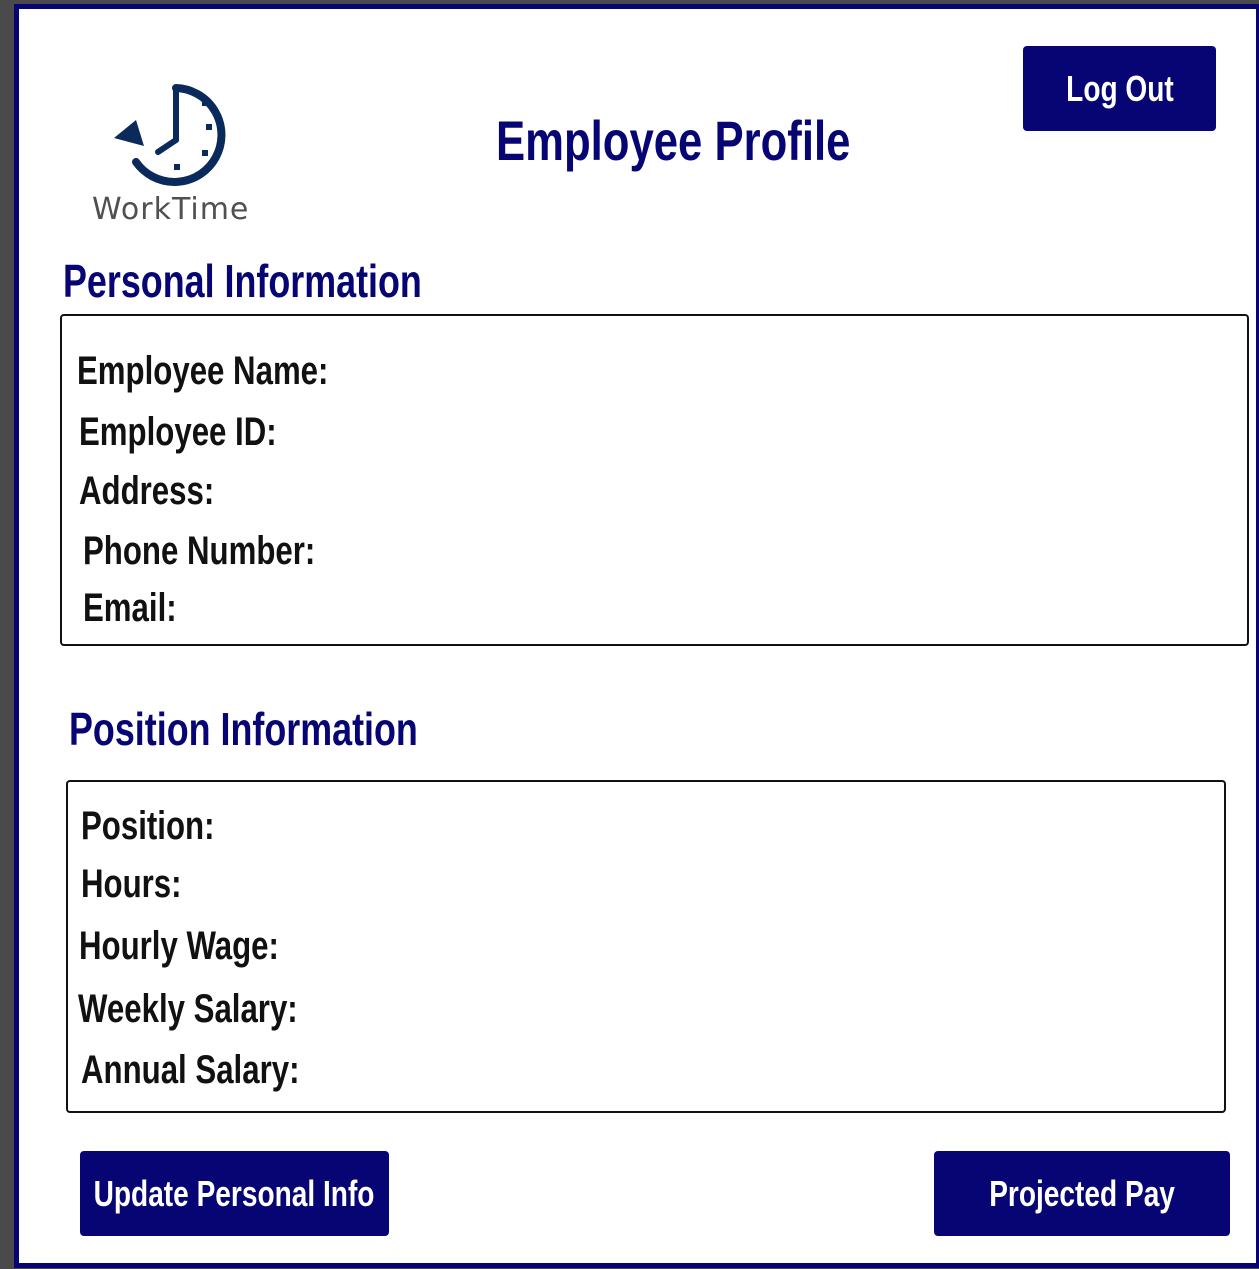 This screenshot has height=1269, width=1259. What do you see at coordinates (1119, 88) in the screenshot?
I see `logout-button: Log Out` at bounding box center [1119, 88].